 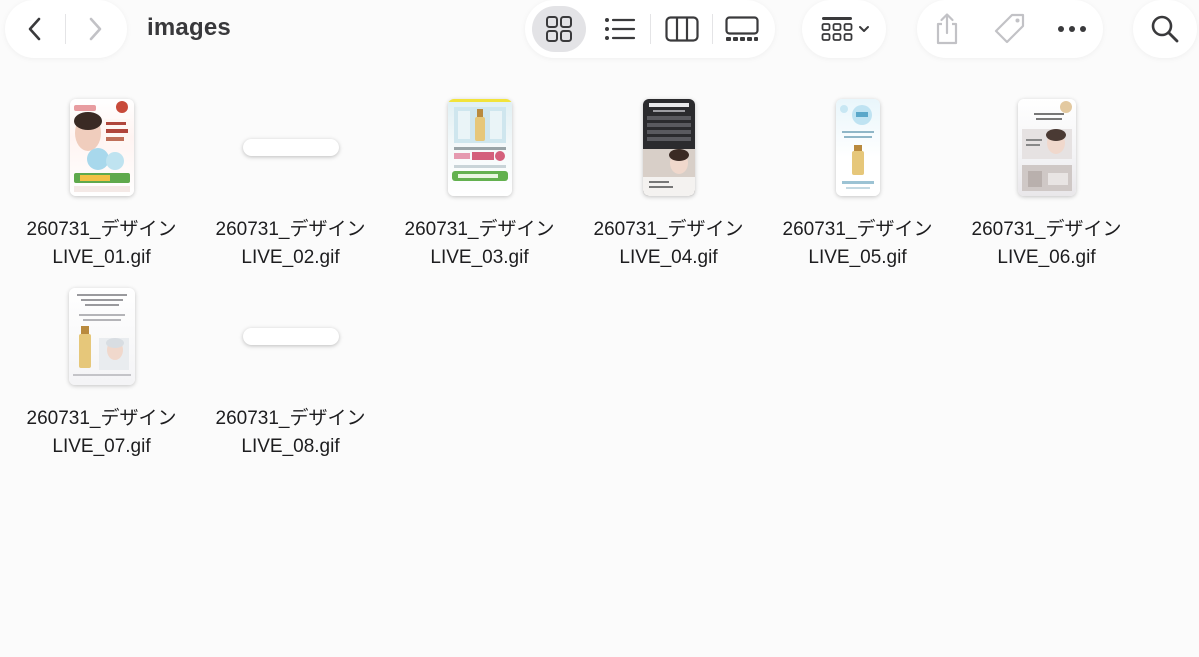 I want to click on file-name: 260731_デザイン LIVE_06.gif, so click(x=1046, y=244).